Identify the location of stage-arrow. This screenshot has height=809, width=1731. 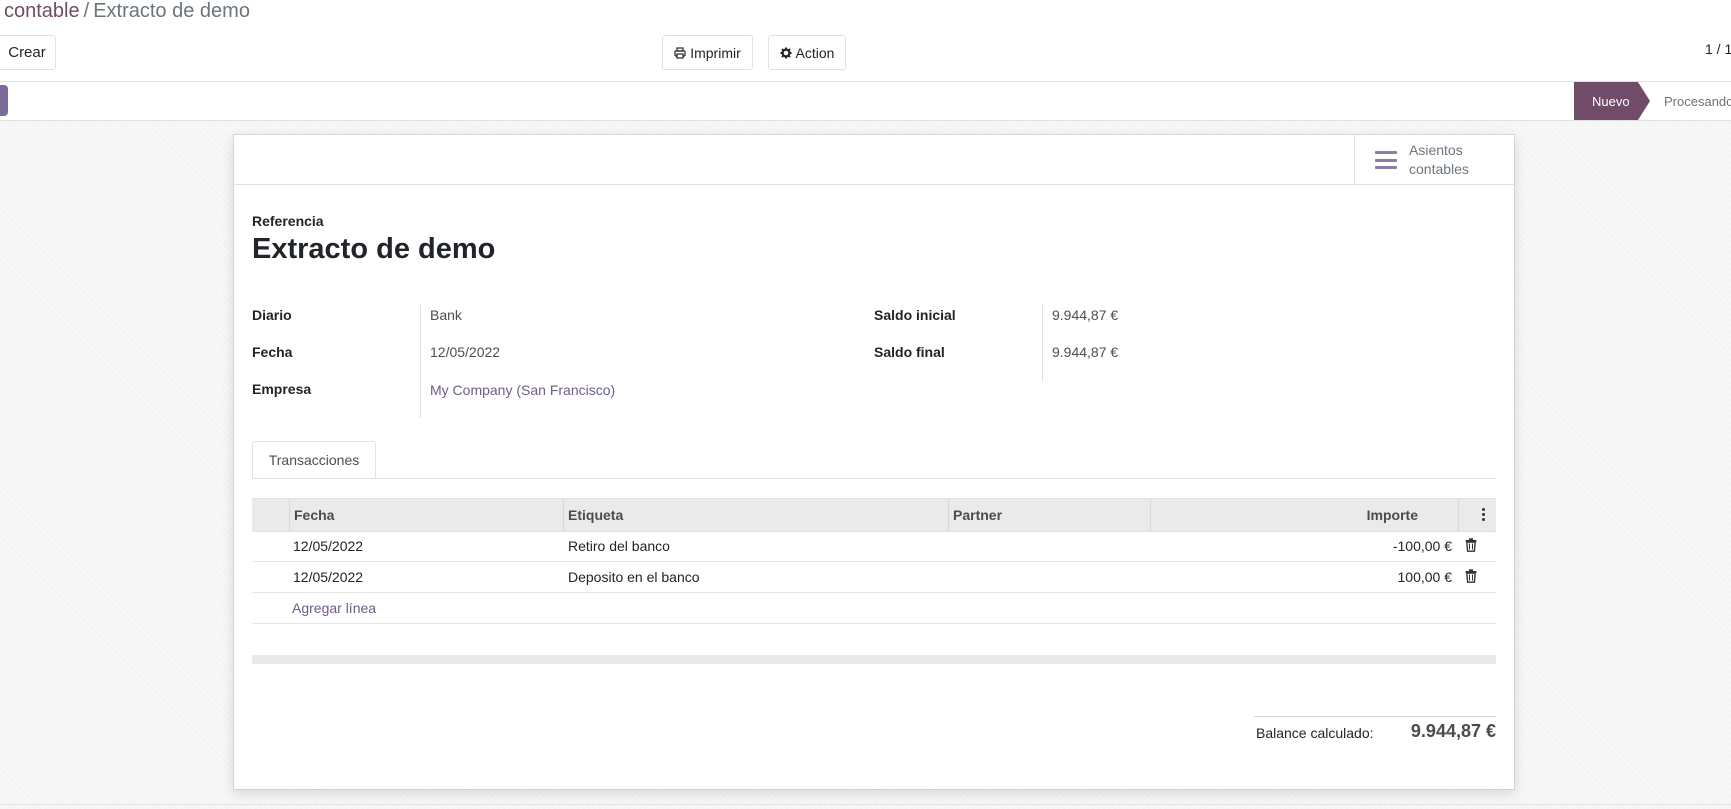
(1644, 101).